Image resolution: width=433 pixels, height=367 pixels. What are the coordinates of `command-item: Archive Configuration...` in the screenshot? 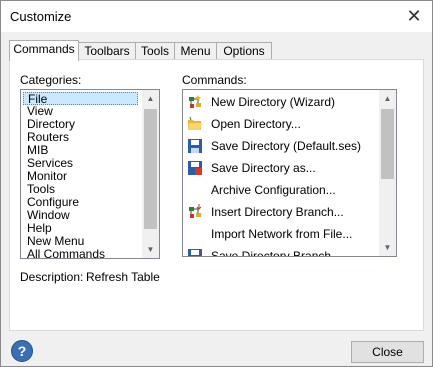 It's located at (281, 190).